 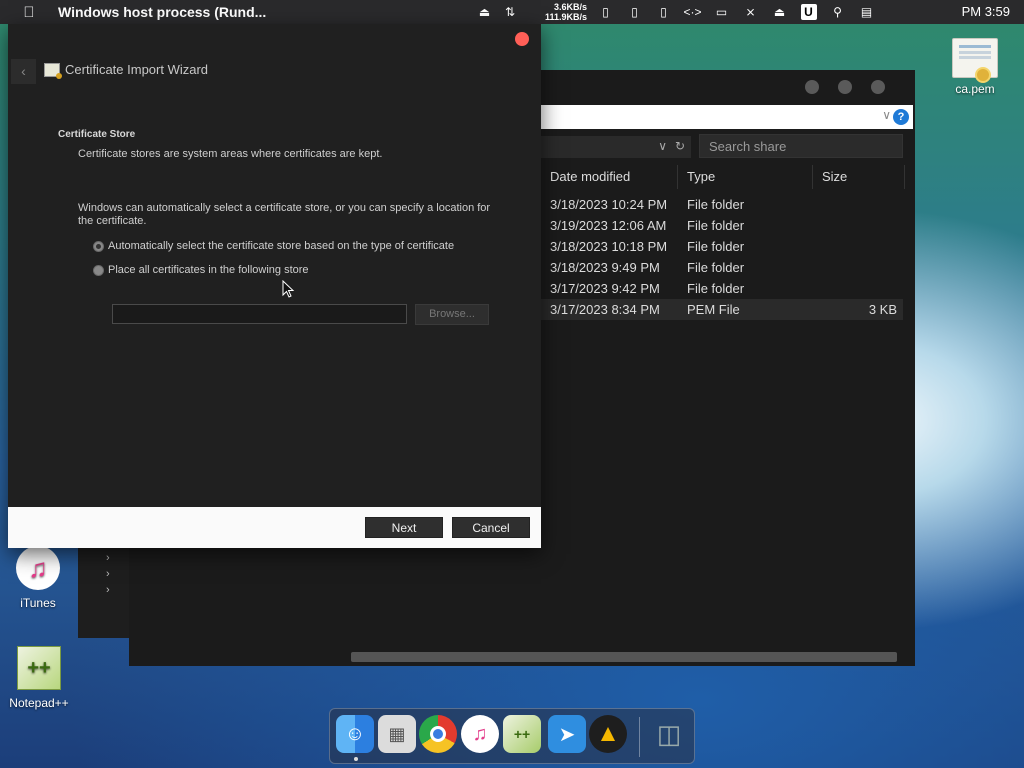 What do you see at coordinates (986, 12) in the screenshot?
I see `clock: PM 3:59` at bounding box center [986, 12].